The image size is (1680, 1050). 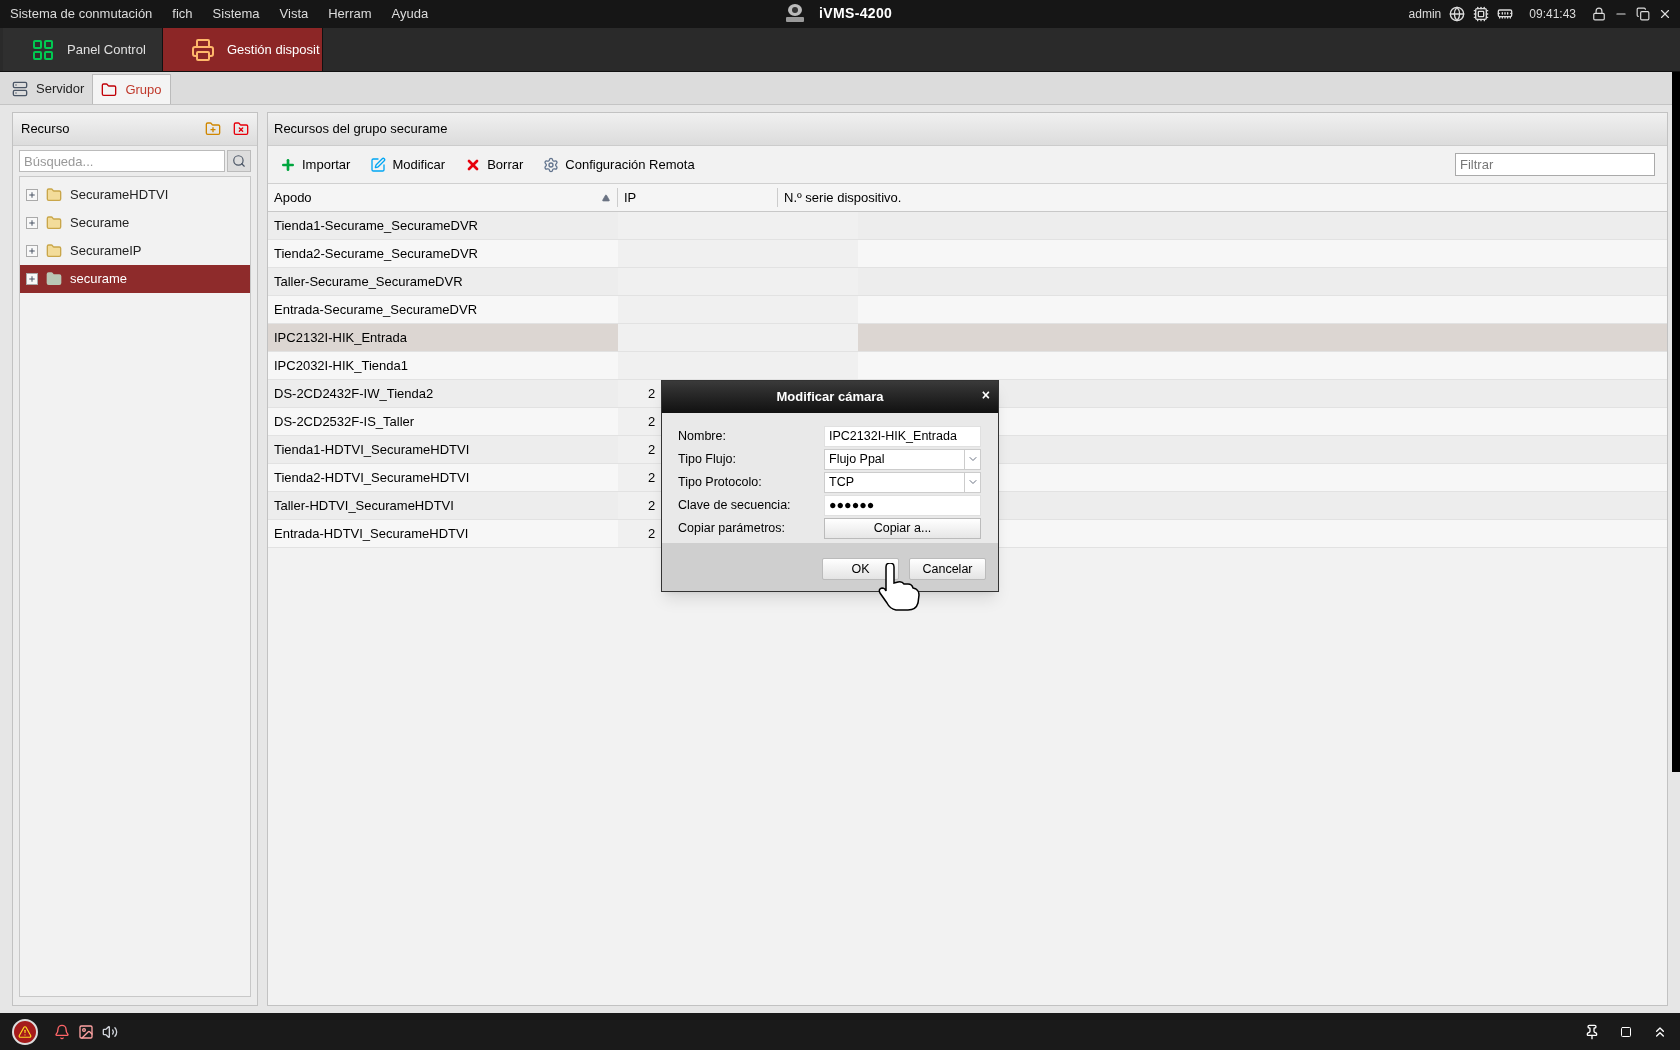 What do you see at coordinates (735, 505) in the screenshot?
I see `field-label: Clave de secuencia:` at bounding box center [735, 505].